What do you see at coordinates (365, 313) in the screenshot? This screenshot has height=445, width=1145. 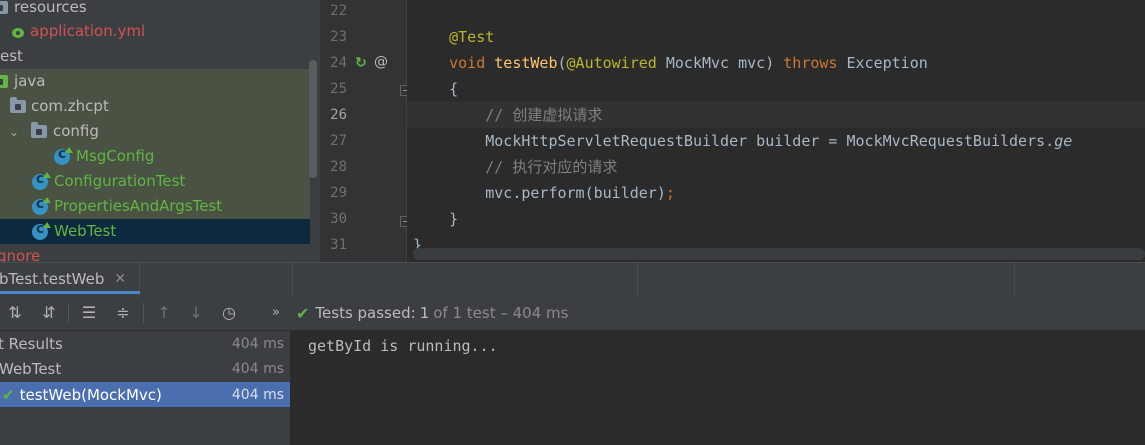 I see `status-passed-label: Tests passed:` at bounding box center [365, 313].